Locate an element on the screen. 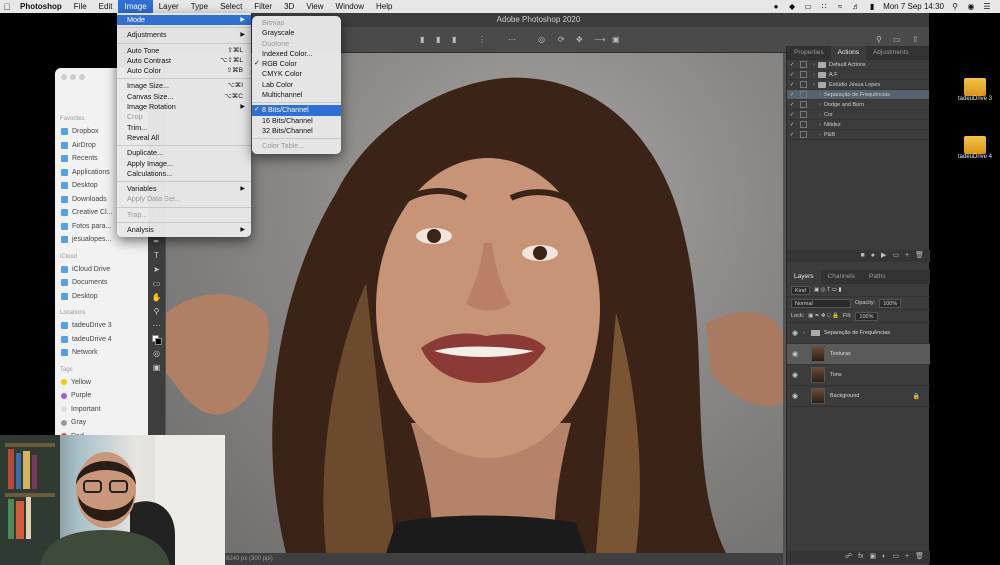  sidebar-item: Dropbox is located at coordinates (79, 131).